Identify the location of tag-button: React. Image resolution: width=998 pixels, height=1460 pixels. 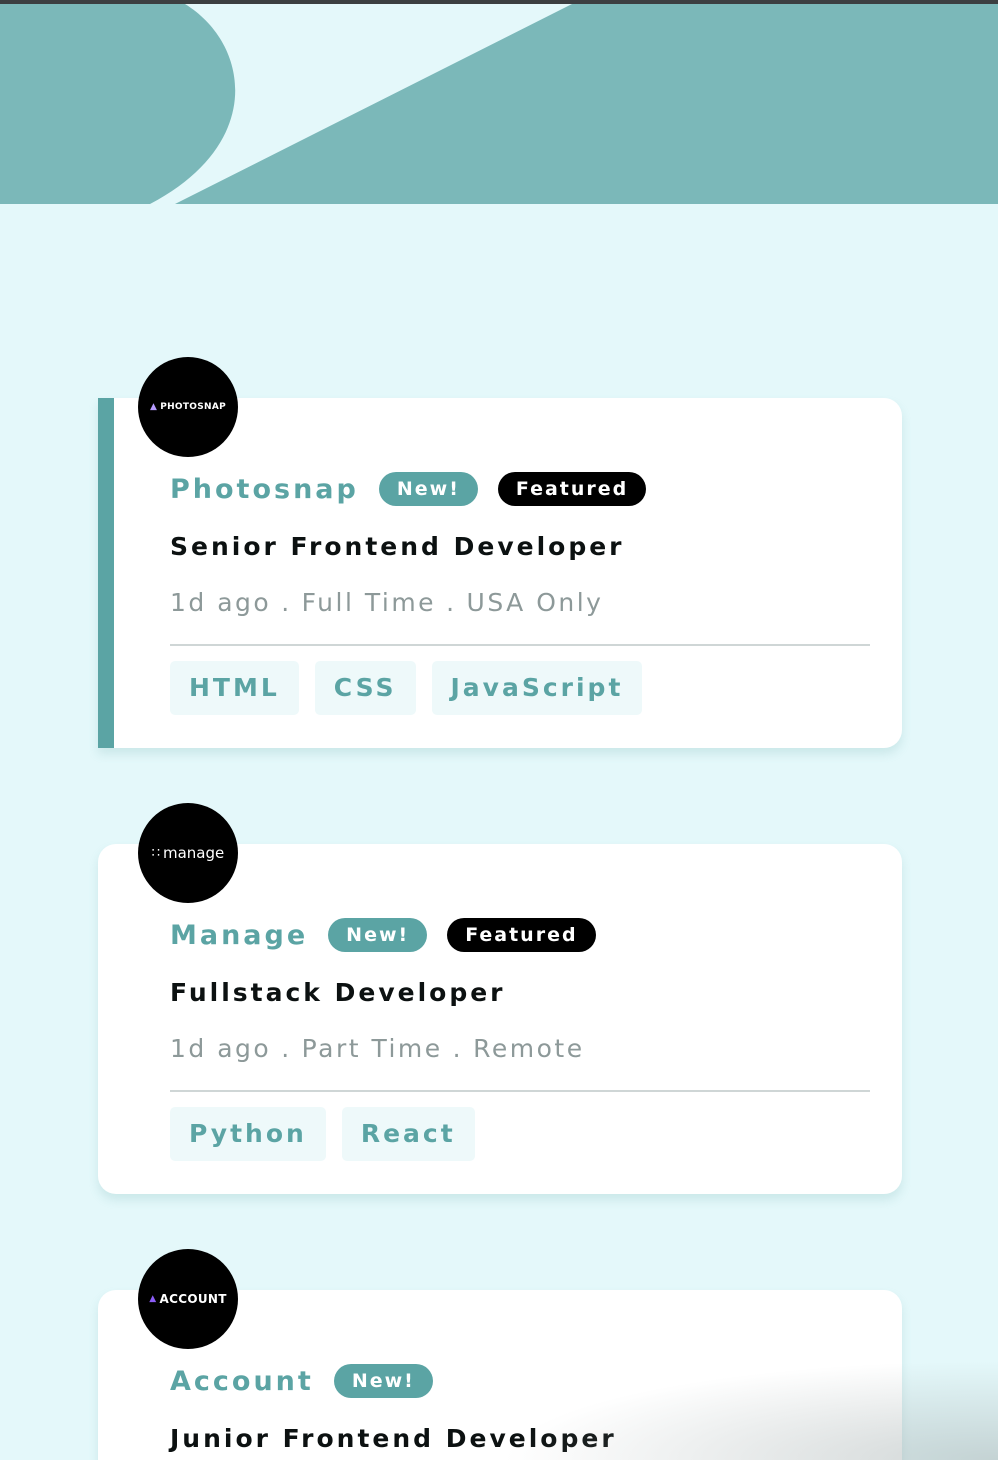
(408, 1134).